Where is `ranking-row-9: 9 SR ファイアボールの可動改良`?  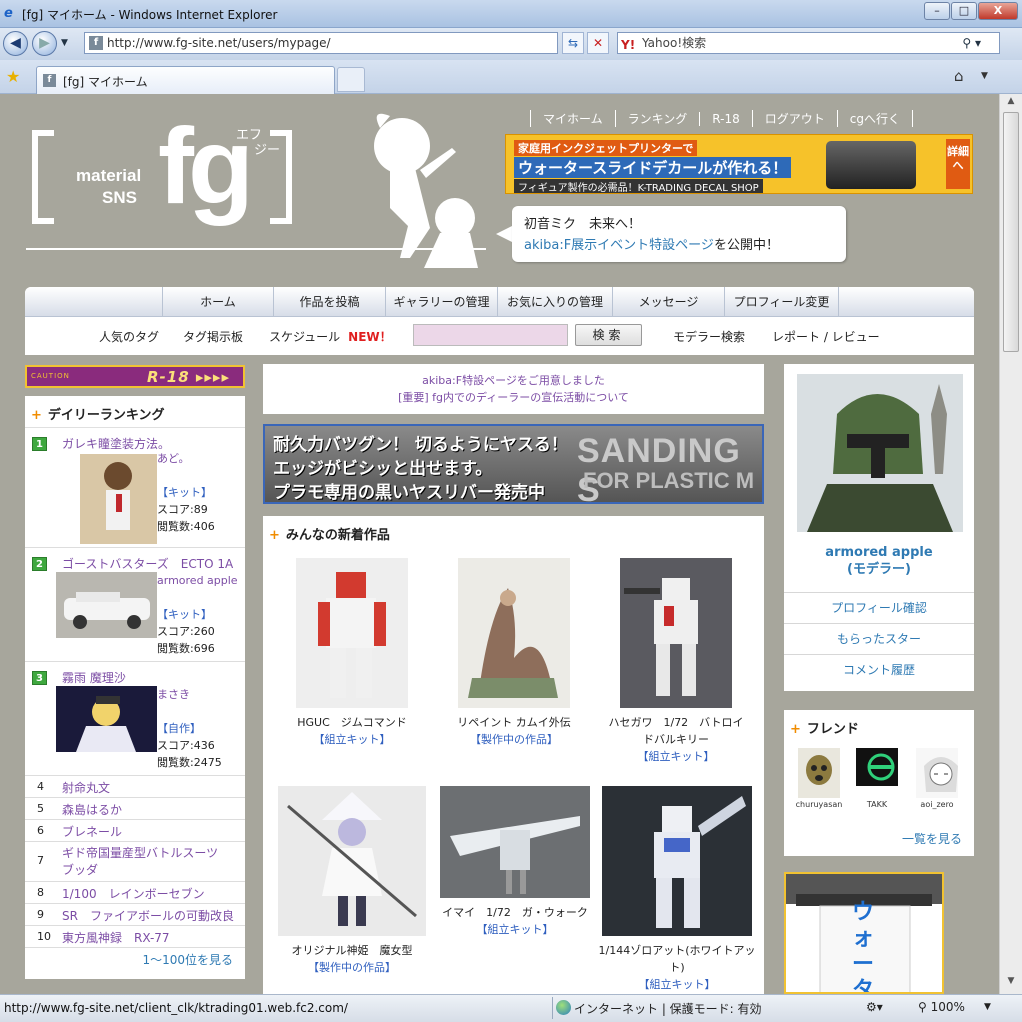
ranking-row-9: 9 SR ファイアボールの可動改良 is located at coordinates (135, 915).